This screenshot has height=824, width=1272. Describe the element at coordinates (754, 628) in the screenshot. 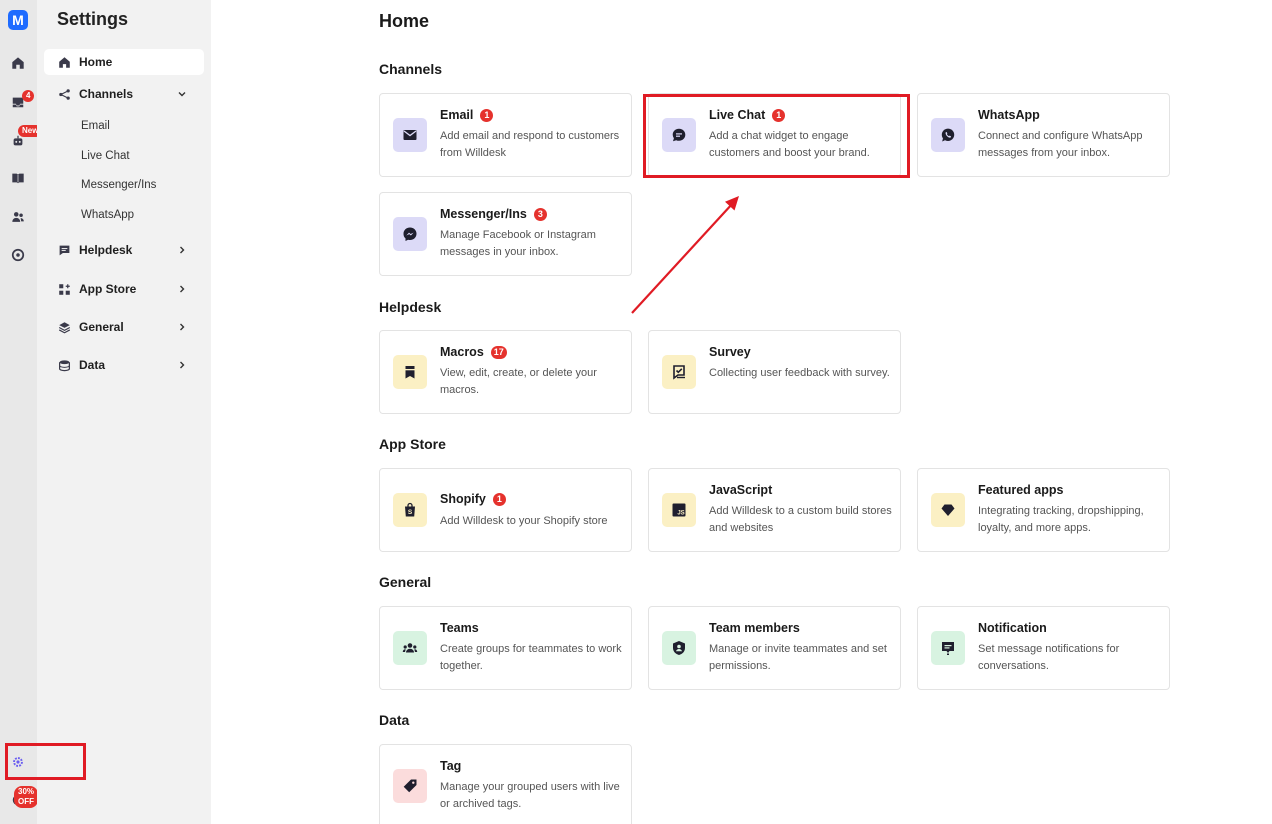

I see `card-title: Team members` at that location.